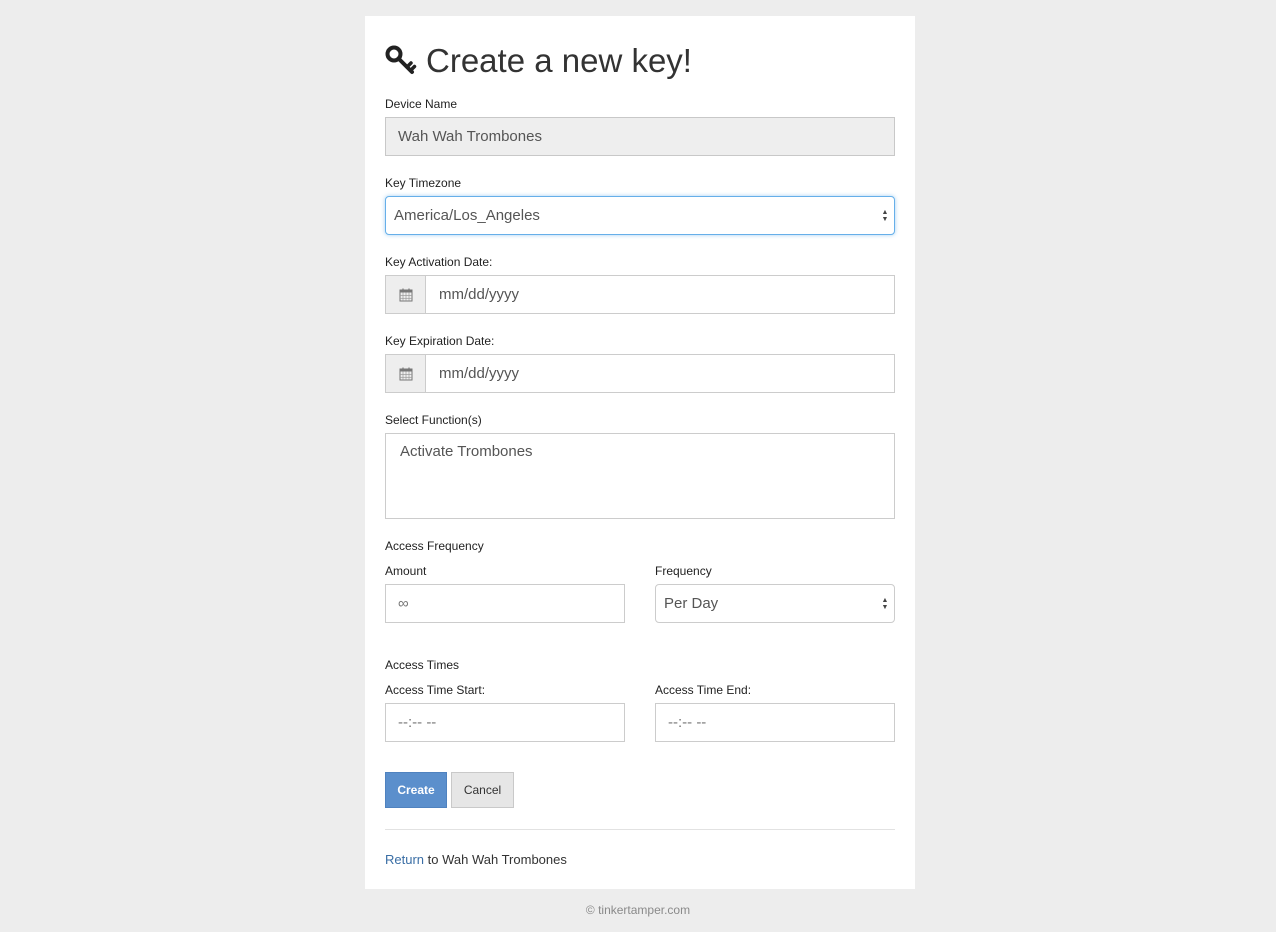 The image size is (1276, 932). What do you see at coordinates (404, 859) in the screenshot?
I see `return-link: Return` at bounding box center [404, 859].